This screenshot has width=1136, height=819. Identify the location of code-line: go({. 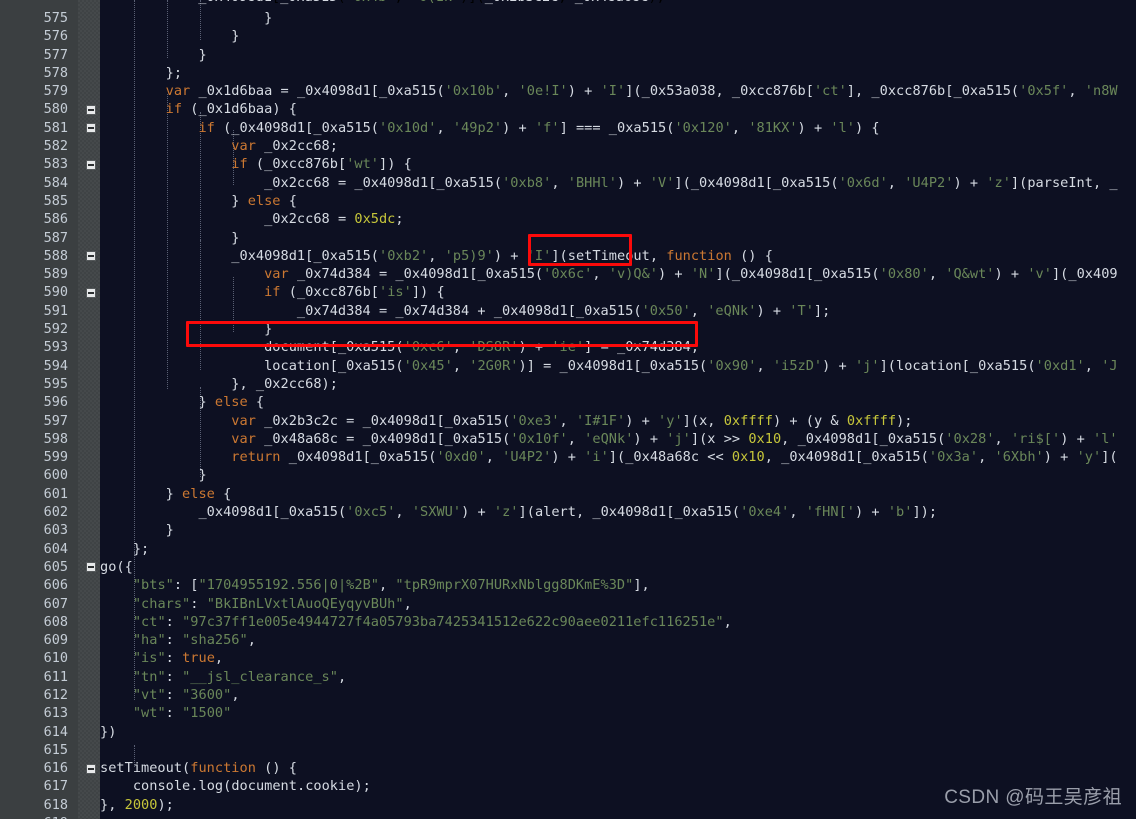
(618, 567).